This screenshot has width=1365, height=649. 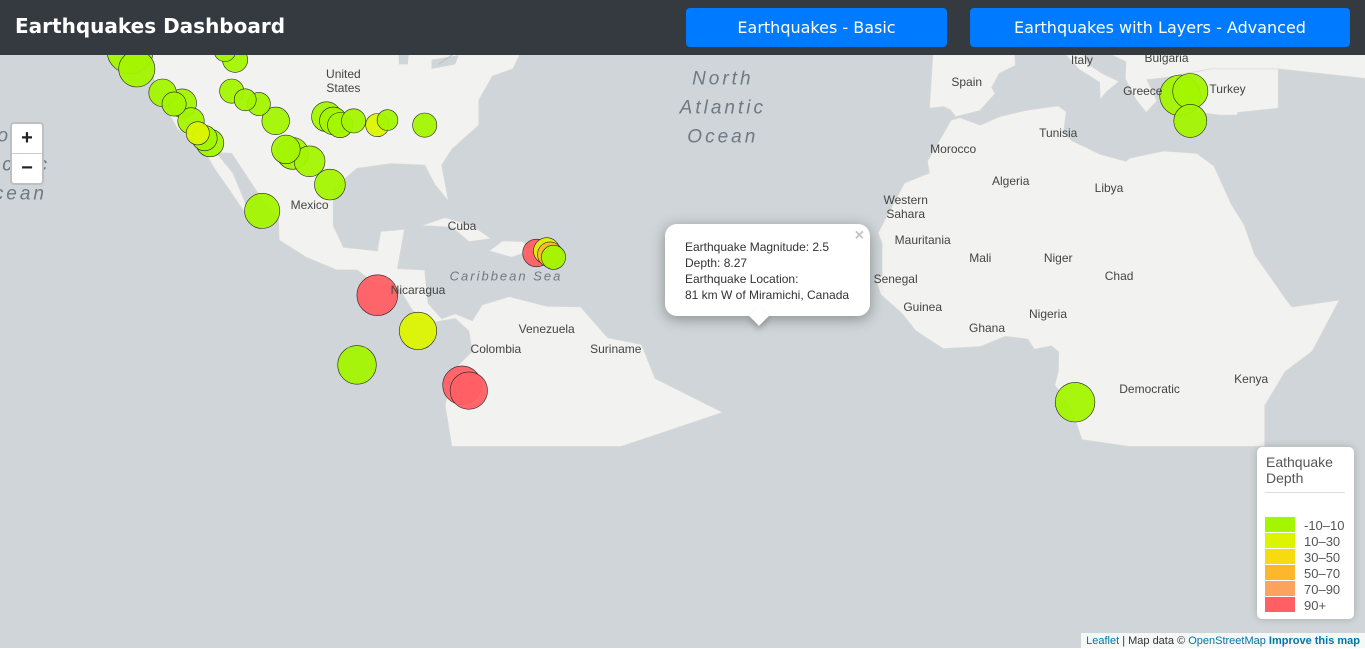 What do you see at coordinates (310, 205) in the screenshot?
I see `place-label: Mexico` at bounding box center [310, 205].